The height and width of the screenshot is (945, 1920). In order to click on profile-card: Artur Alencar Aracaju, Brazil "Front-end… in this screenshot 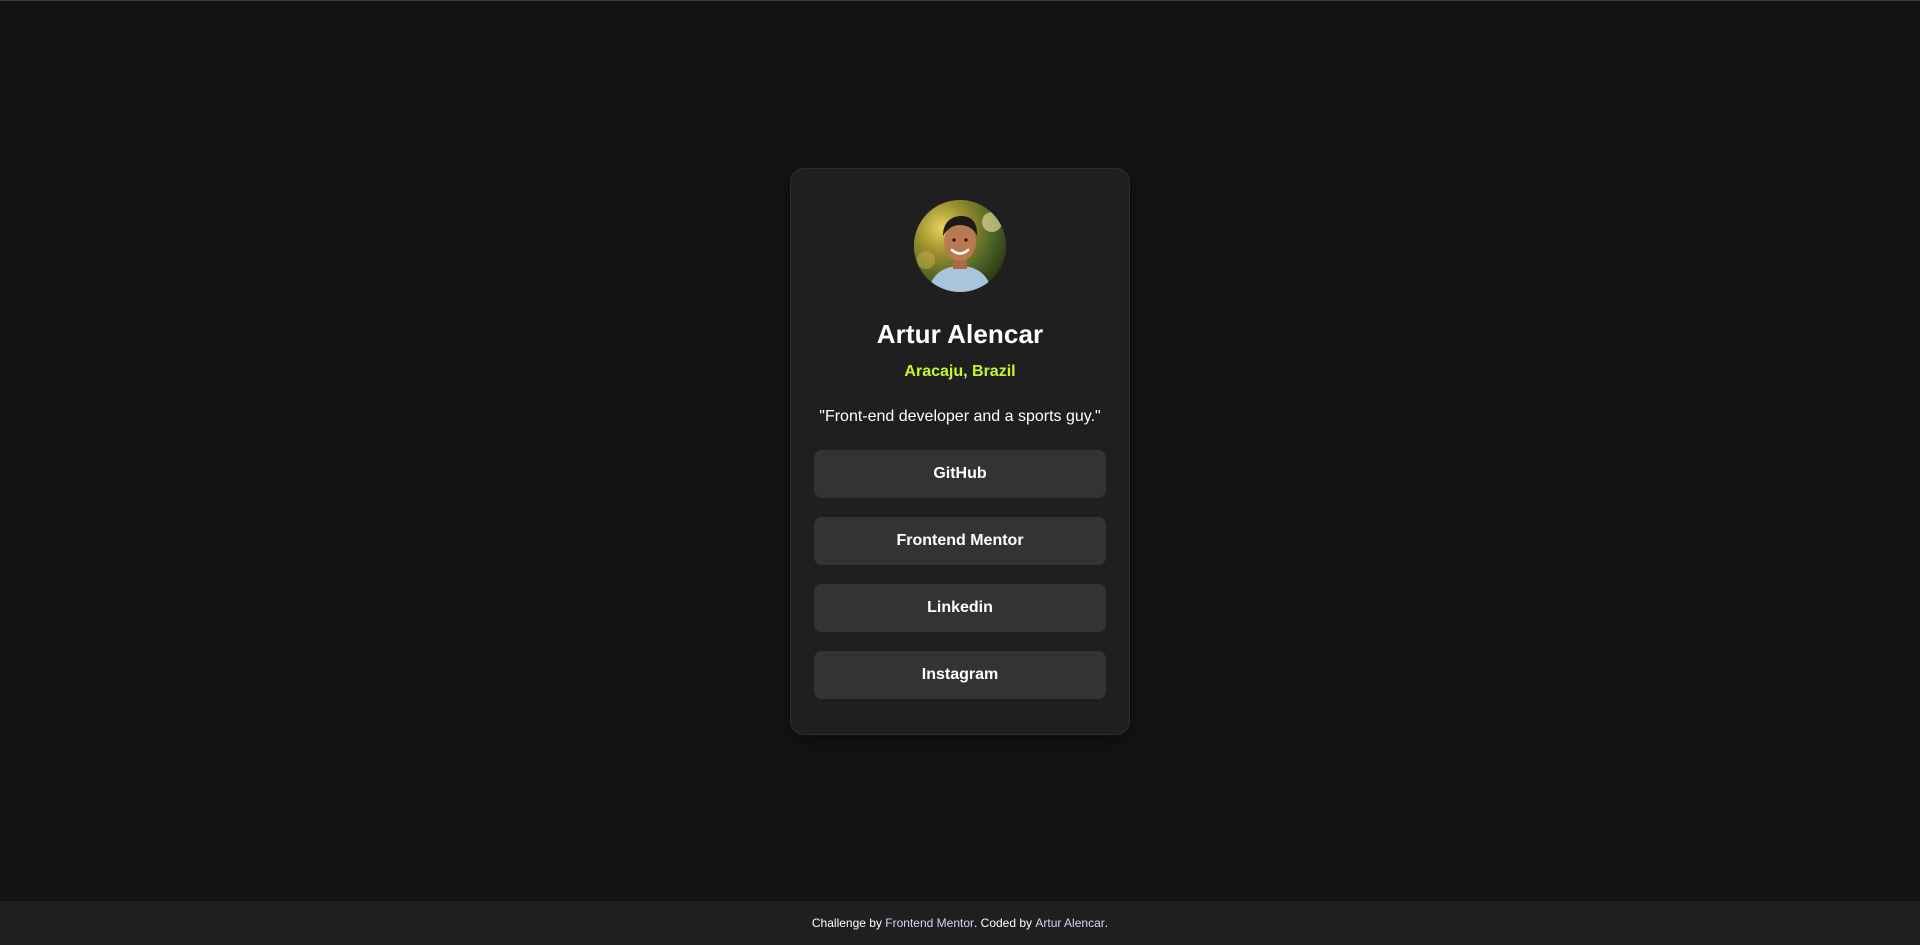, I will do `click(960, 451)`.